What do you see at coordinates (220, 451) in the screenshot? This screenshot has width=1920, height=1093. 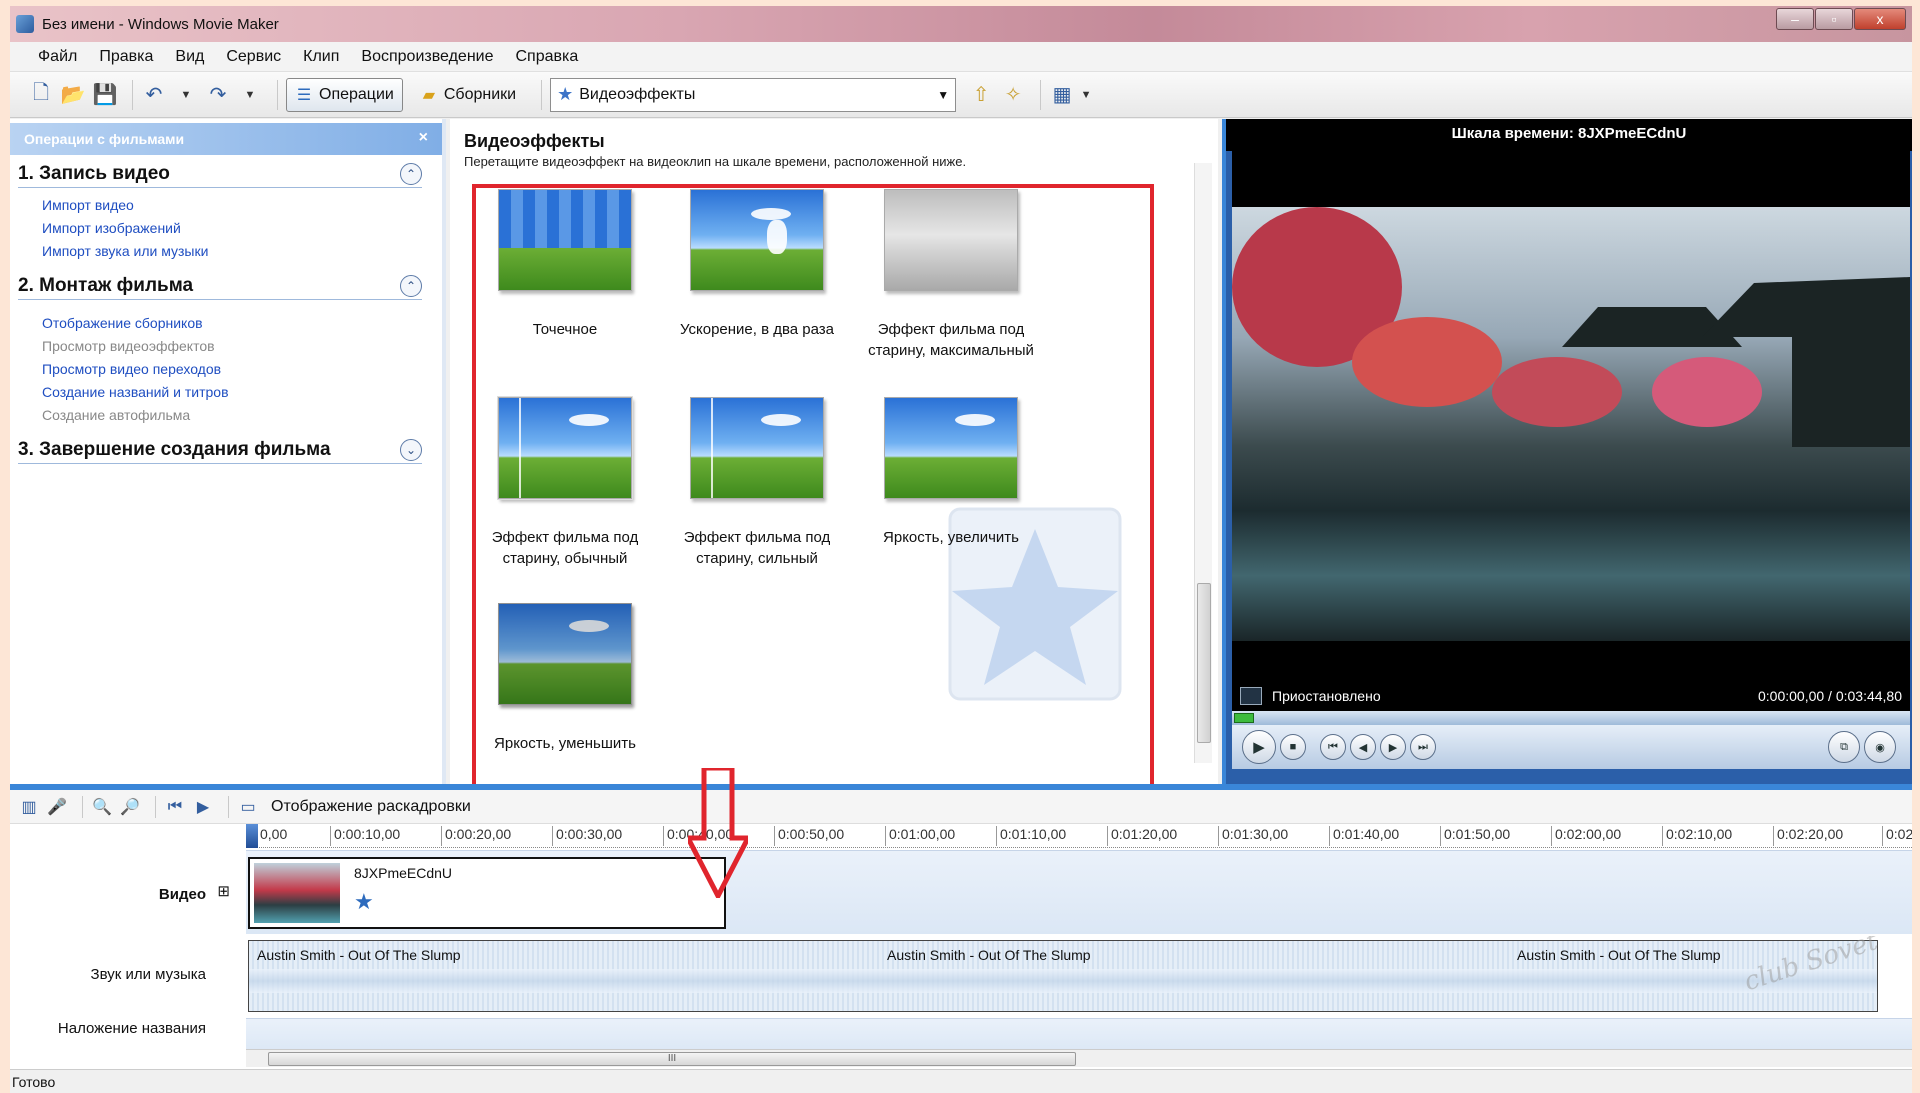 I see `task-section-header: 3. Завершение создания фильма ⌄` at bounding box center [220, 451].